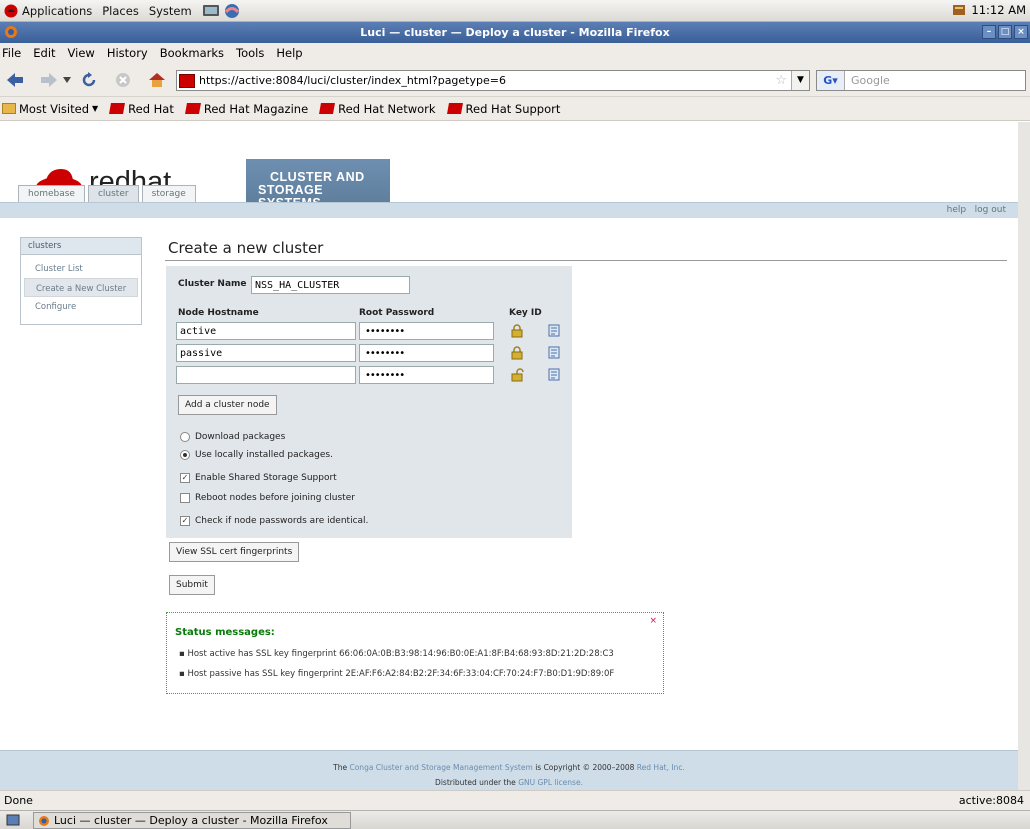 Image resolution: width=1030 pixels, height=829 pixels. I want to click on close-window-button: ×, so click(1021, 32).